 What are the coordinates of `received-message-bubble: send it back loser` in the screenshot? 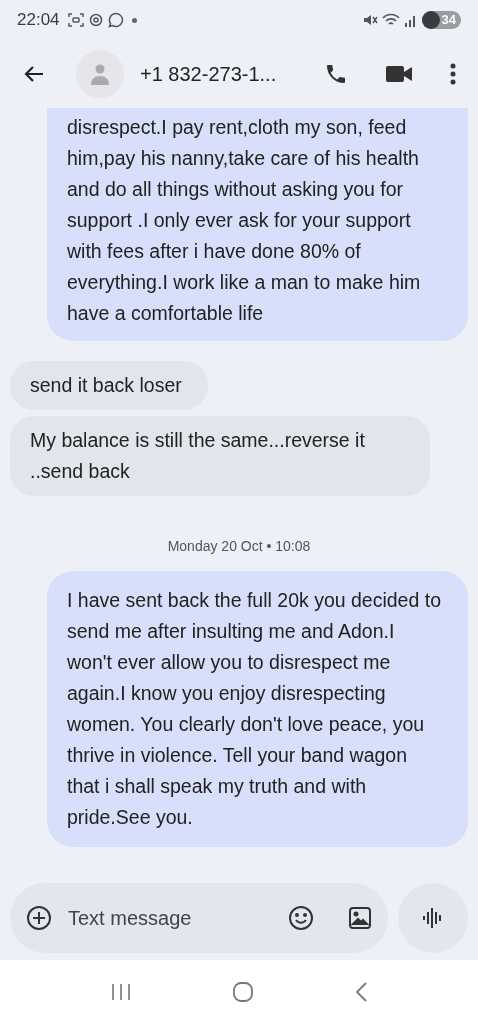 It's located at (109, 385).